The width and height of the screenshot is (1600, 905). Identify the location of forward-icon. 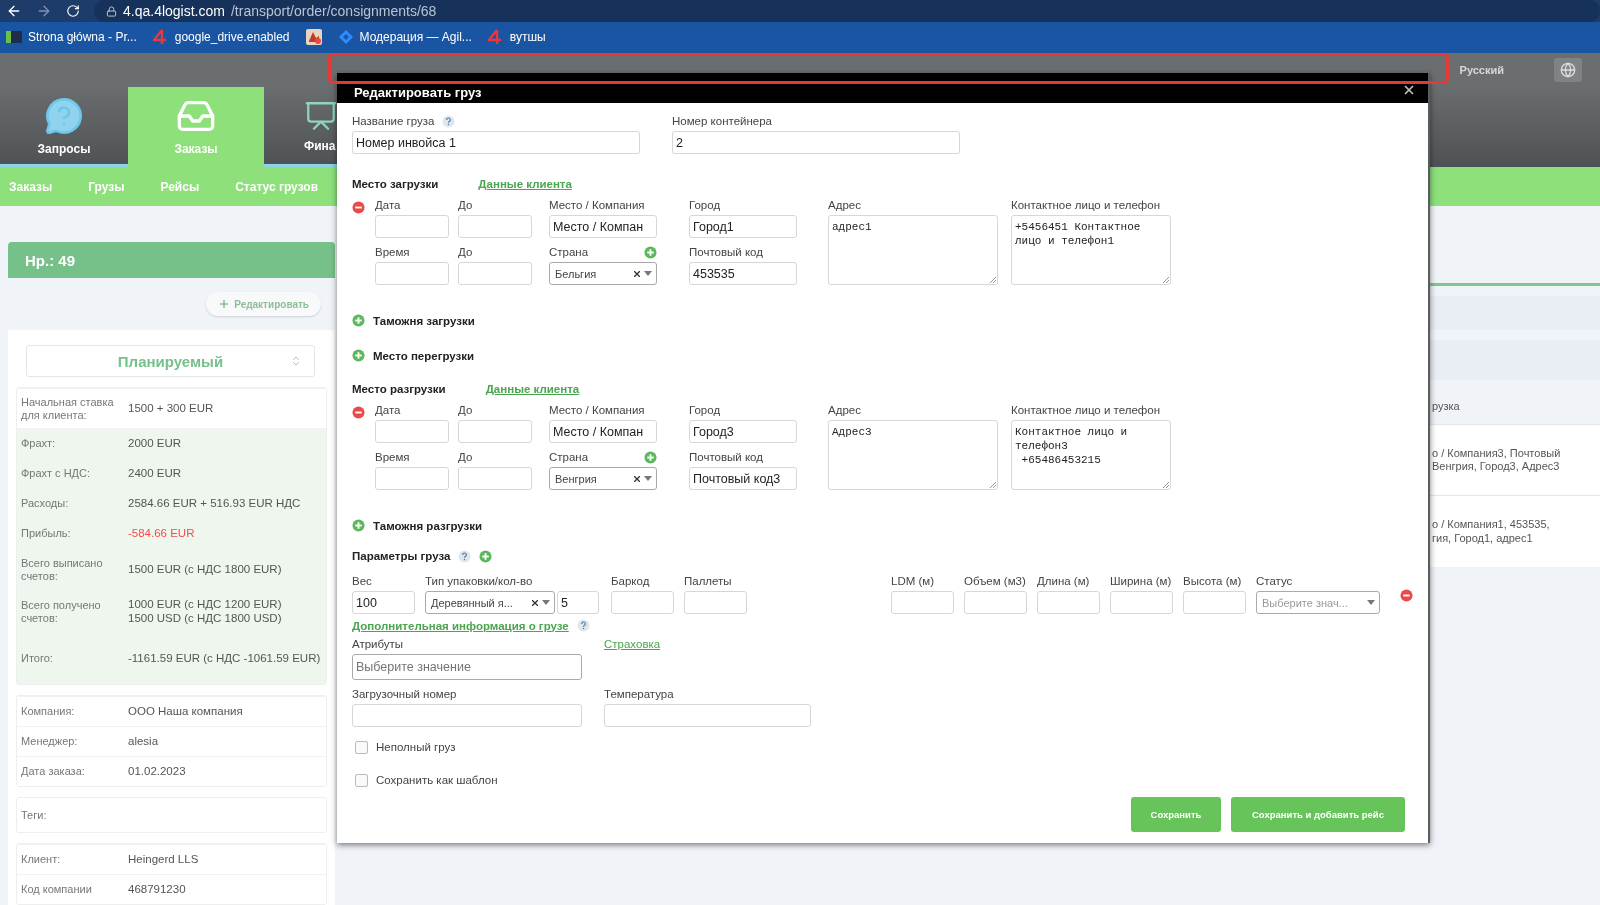
(44, 11).